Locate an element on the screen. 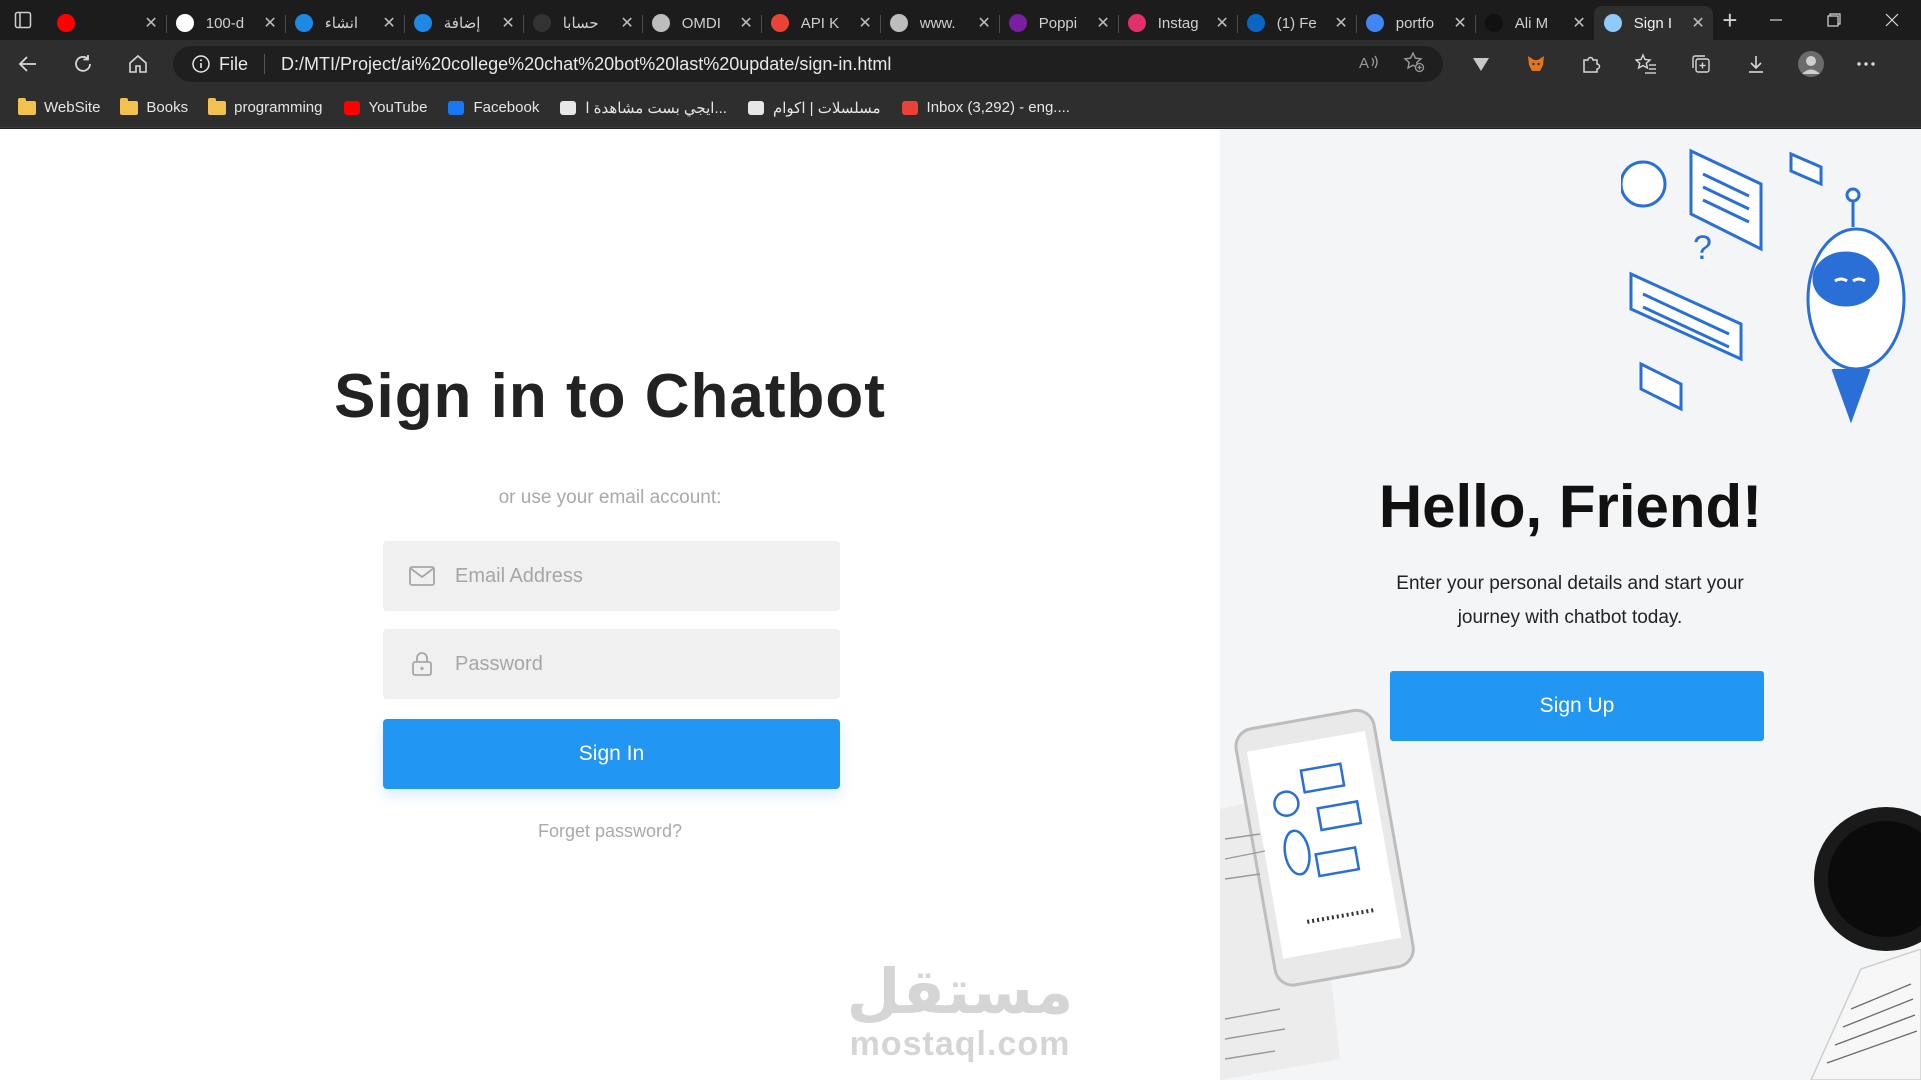 The height and width of the screenshot is (1080, 1921). bookmark-label: Facebook is located at coordinates (506, 107).